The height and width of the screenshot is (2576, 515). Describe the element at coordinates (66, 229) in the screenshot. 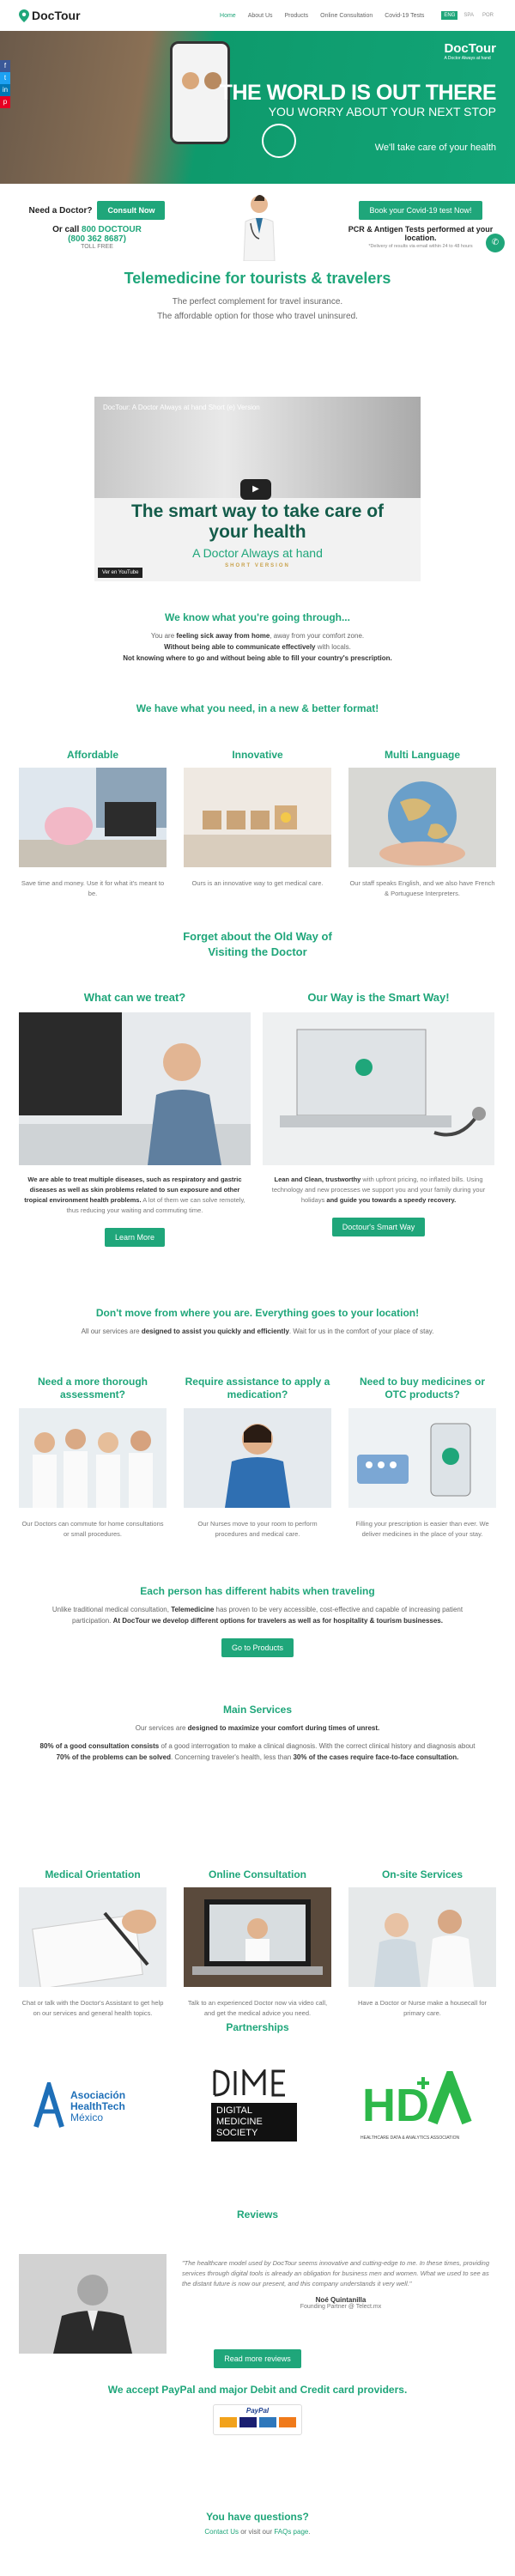

I see `or-call-label: Or call` at that location.